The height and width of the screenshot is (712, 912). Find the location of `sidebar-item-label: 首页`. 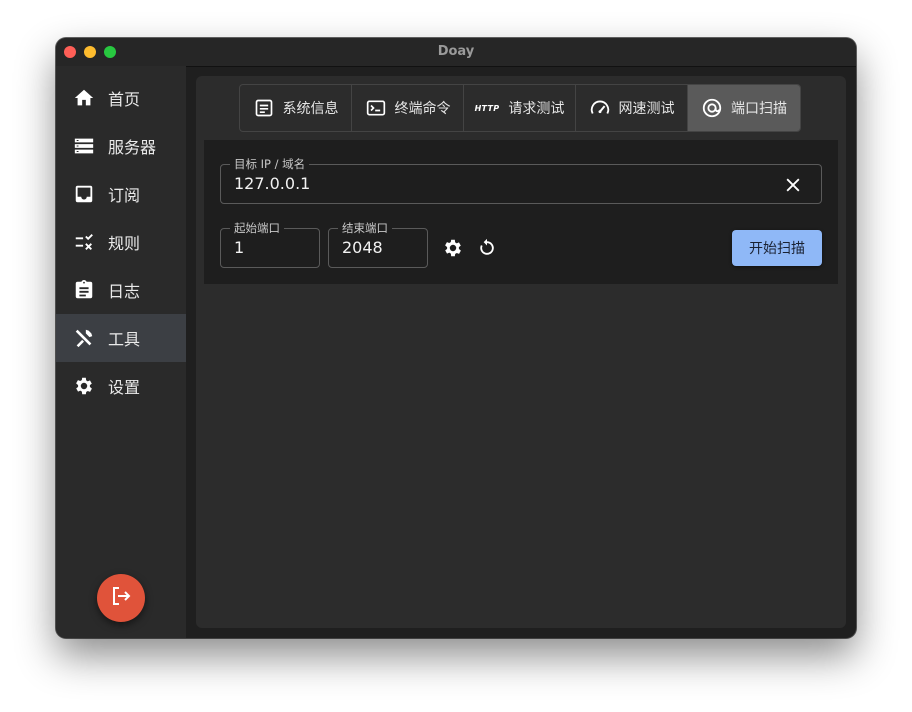

sidebar-item-label: 首页 is located at coordinates (124, 99).